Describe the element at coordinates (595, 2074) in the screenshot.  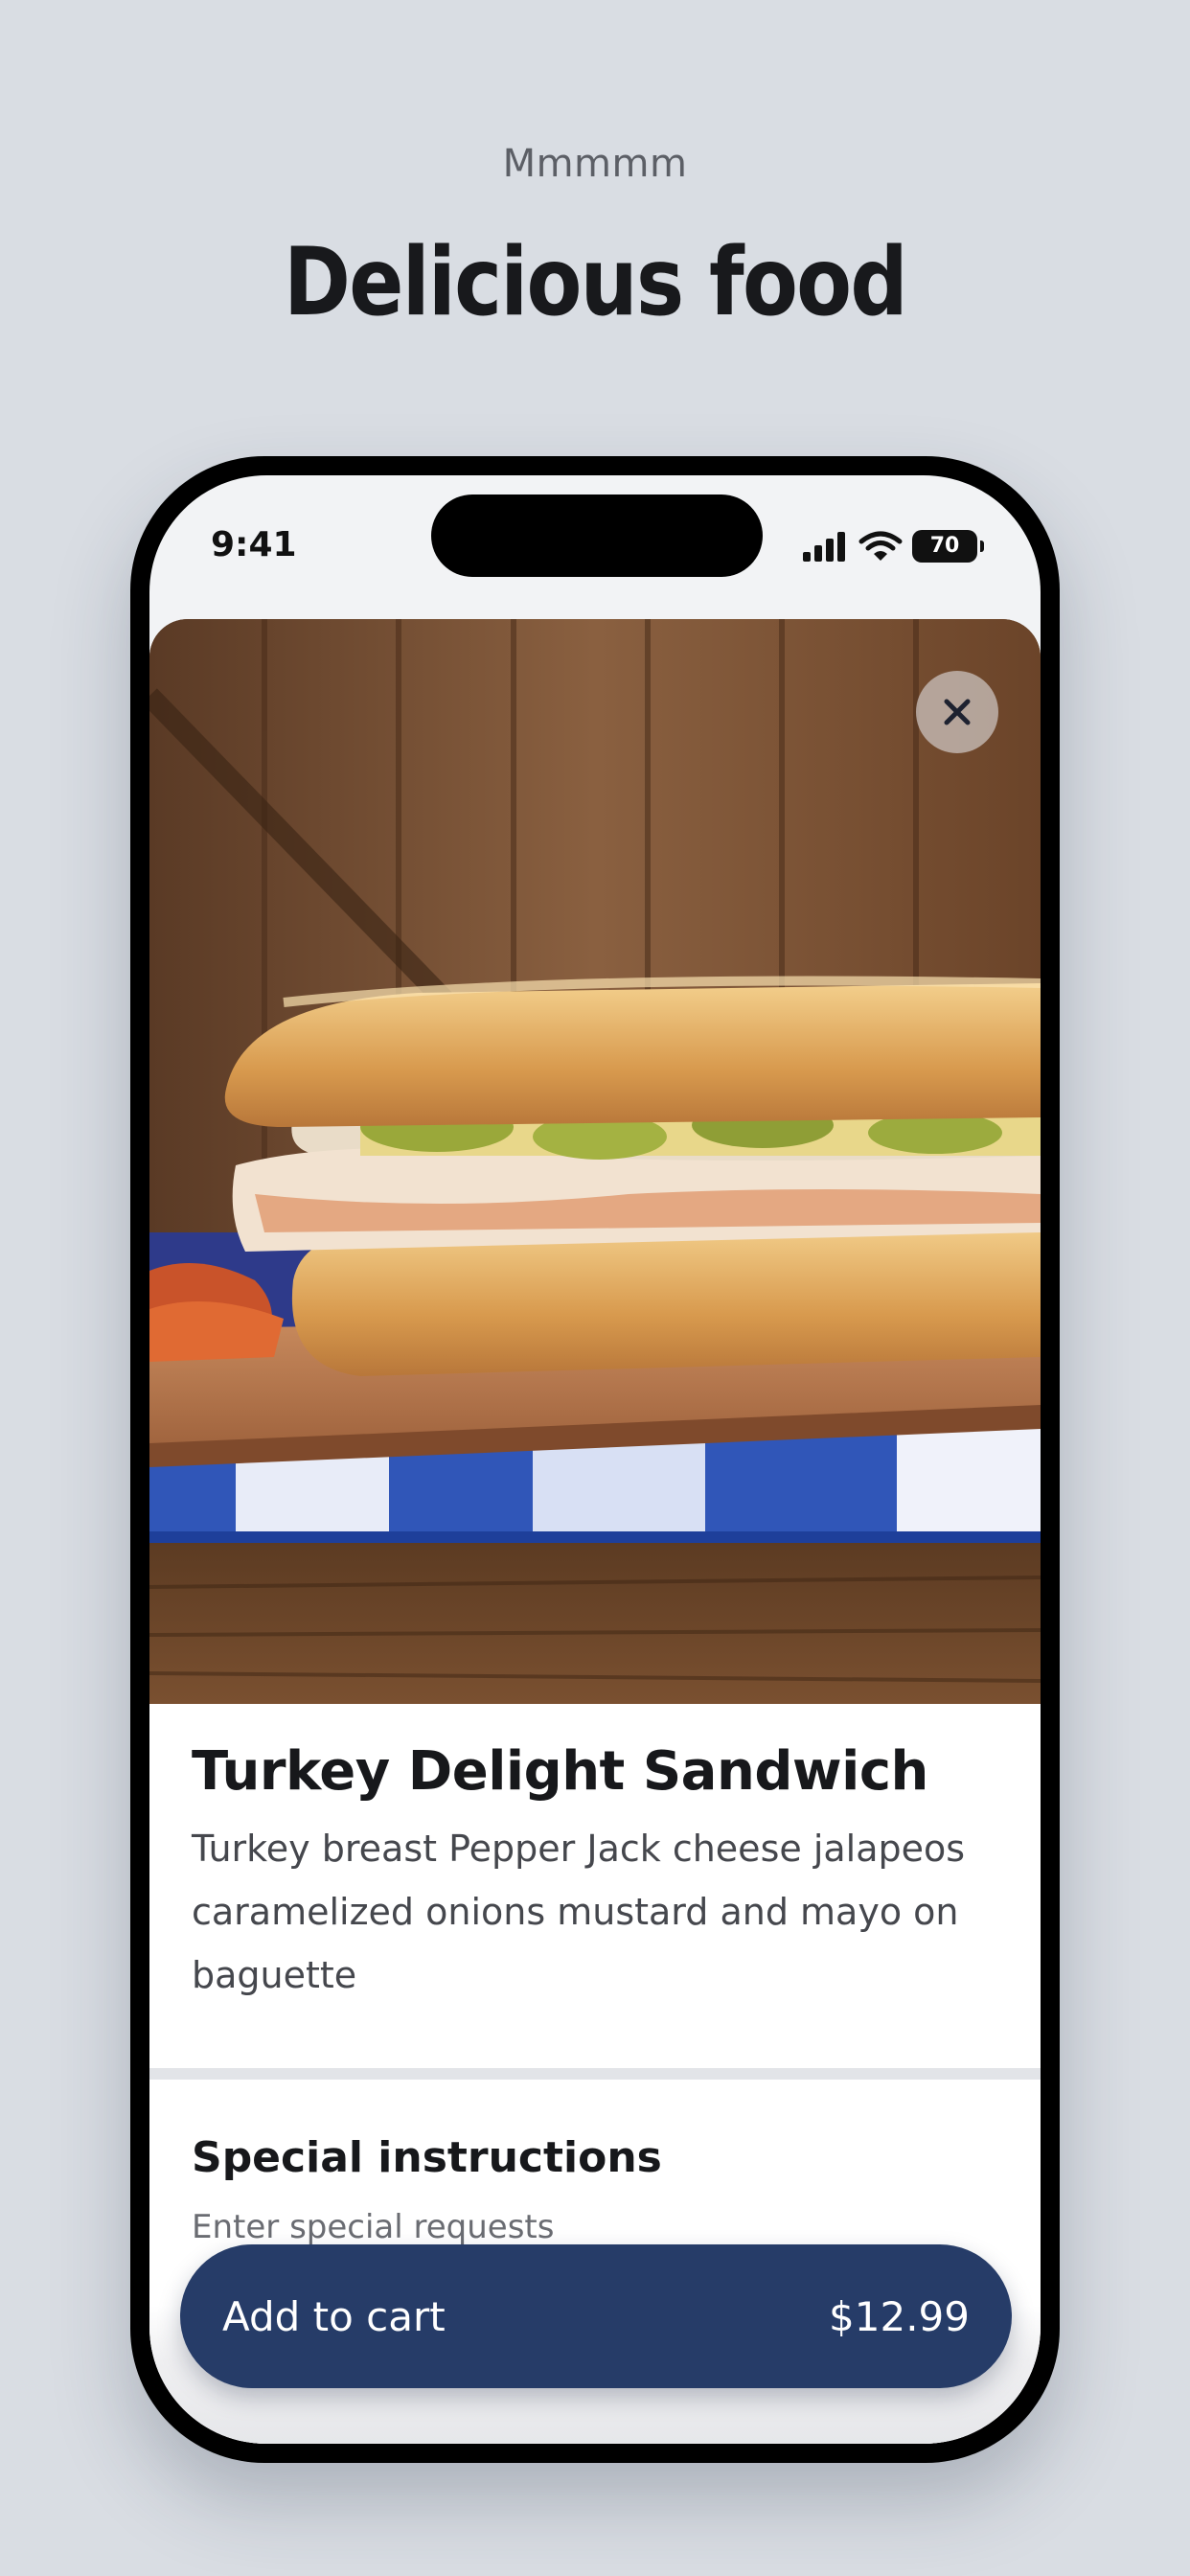
I see `section-divider` at that location.